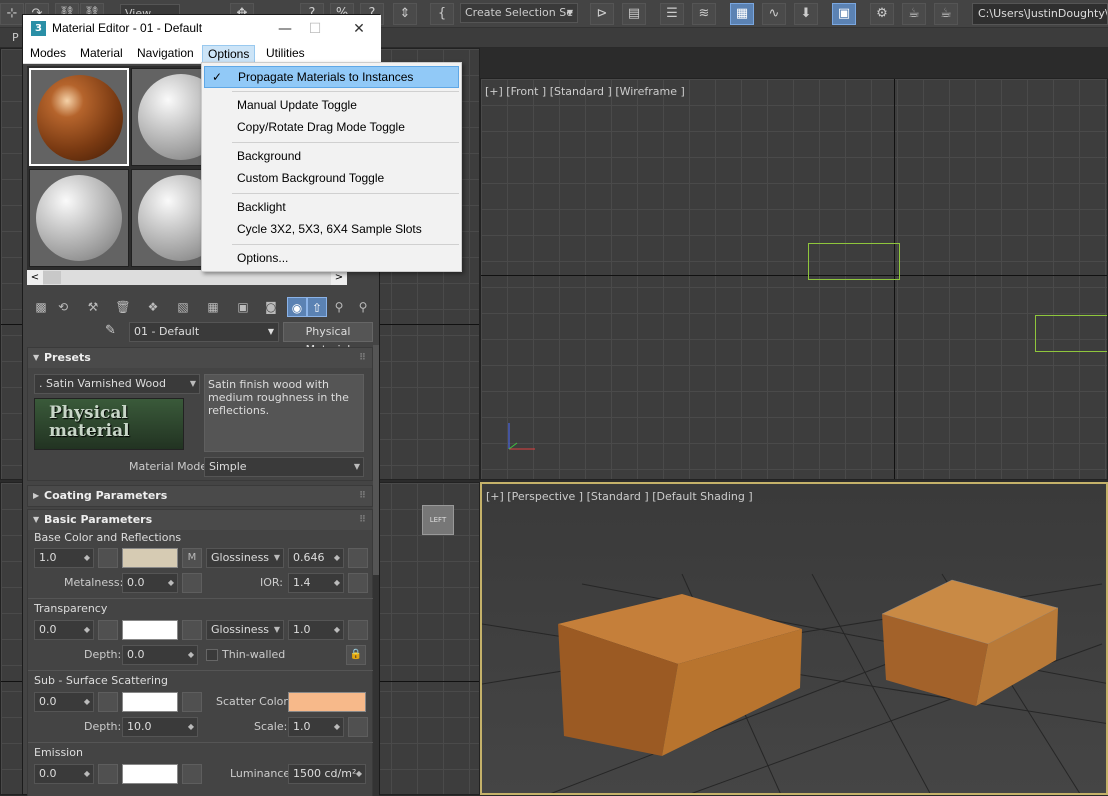 Image resolution: width=1108 pixels, height=796 pixels. Describe the element at coordinates (284, 467) in the screenshot. I see `material-mode-dropdown: Simple ▼` at that location.